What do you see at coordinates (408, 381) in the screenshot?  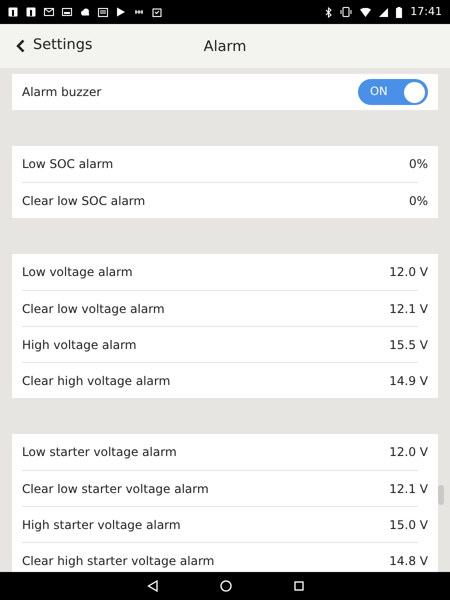 I see `setting-value: 14.9 V` at bounding box center [408, 381].